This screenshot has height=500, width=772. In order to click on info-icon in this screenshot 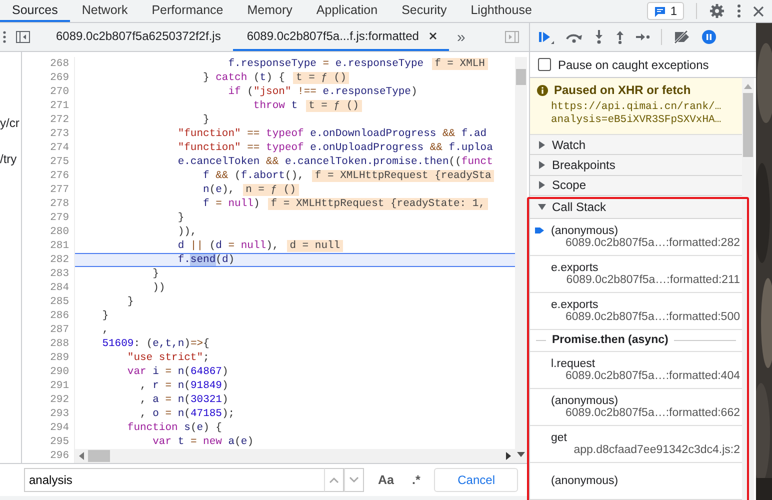, I will do `click(542, 90)`.